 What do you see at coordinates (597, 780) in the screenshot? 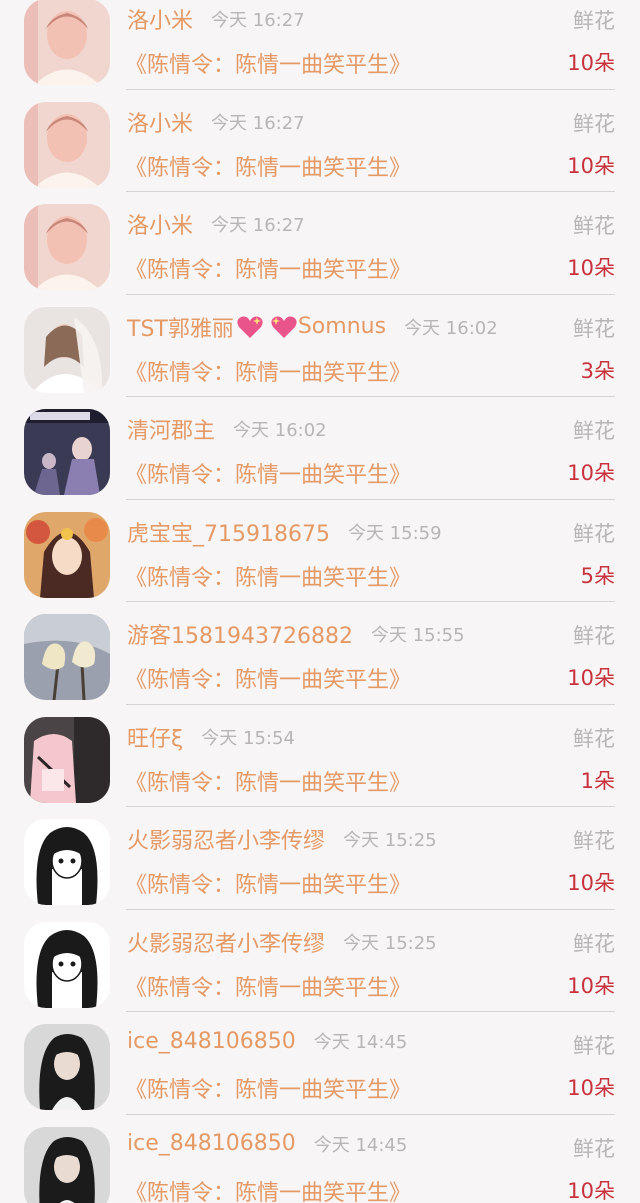
I see `gift-count: 1朵` at bounding box center [597, 780].